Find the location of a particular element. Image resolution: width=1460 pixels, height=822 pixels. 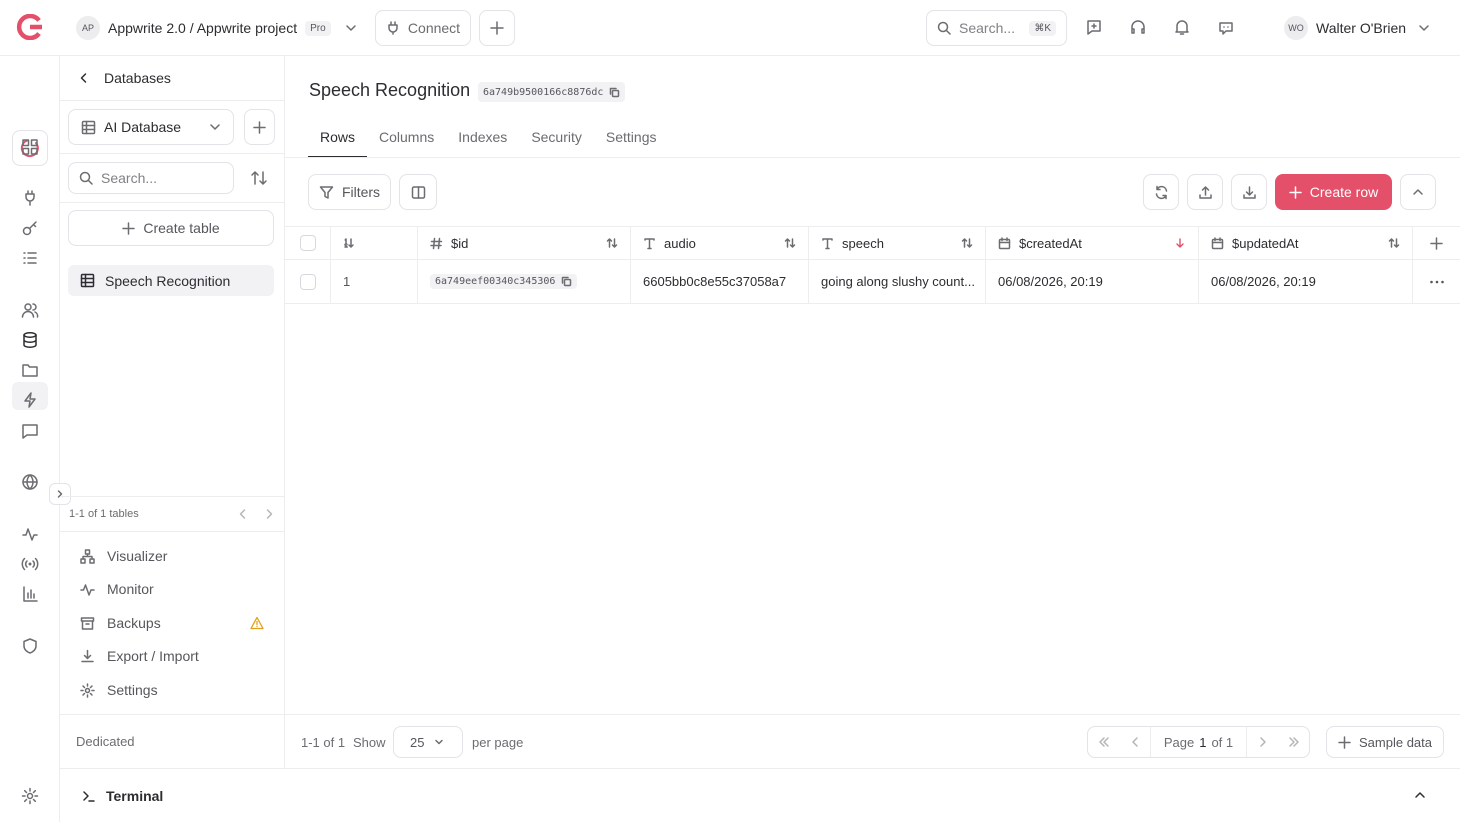

page-current: 1 is located at coordinates (1203, 742).